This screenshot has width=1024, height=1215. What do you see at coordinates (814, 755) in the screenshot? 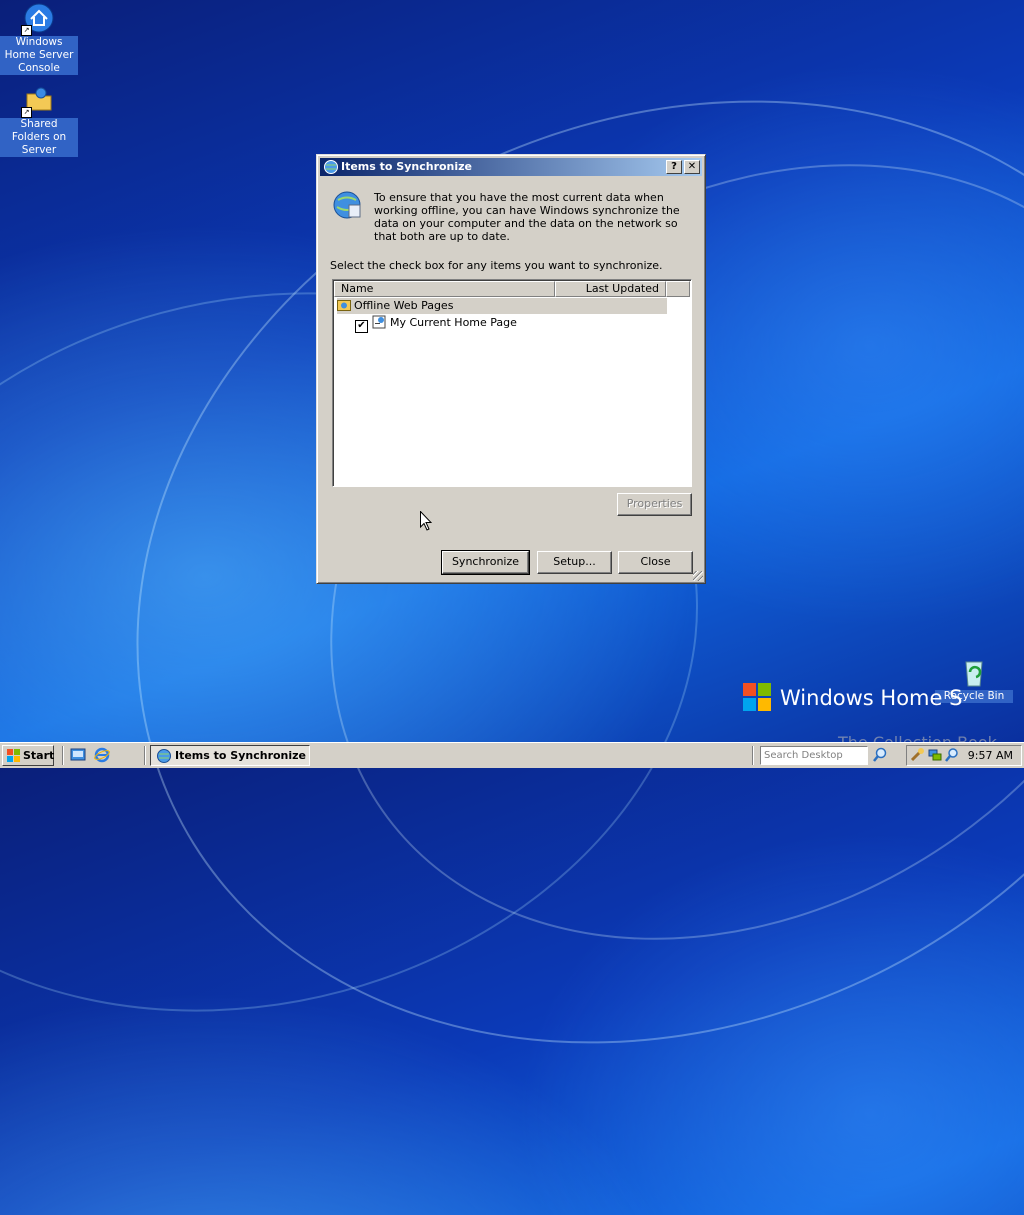
I see `desktop-search-input: Search Desktop` at bounding box center [814, 755].